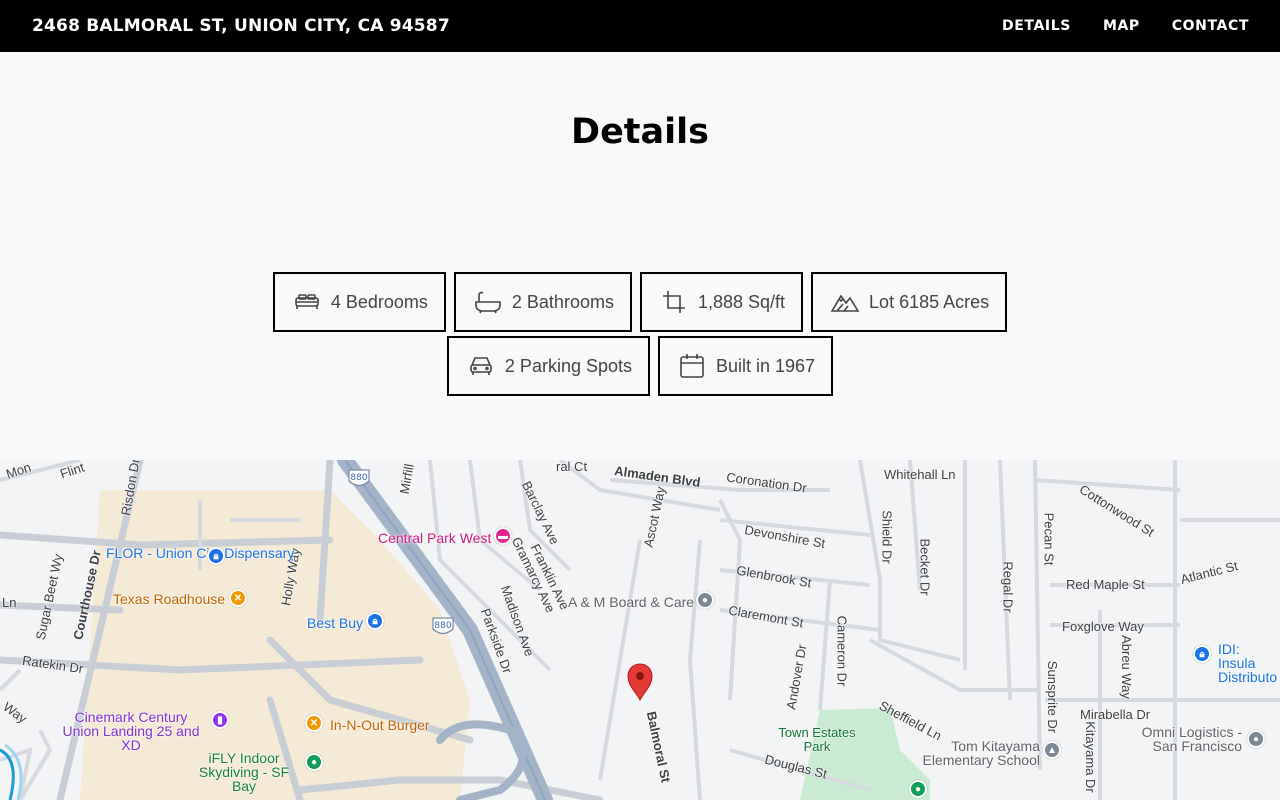 The width and height of the screenshot is (1280, 800). Describe the element at coordinates (817, 740) in the screenshot. I see `place-label-town-estates-park: Town Estates Park` at that location.